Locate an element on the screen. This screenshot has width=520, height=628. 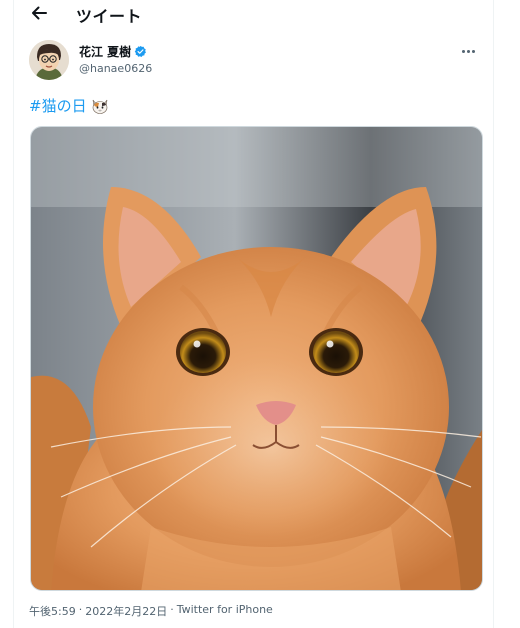
tweet-date: 2022年2月22日 is located at coordinates (126, 611).